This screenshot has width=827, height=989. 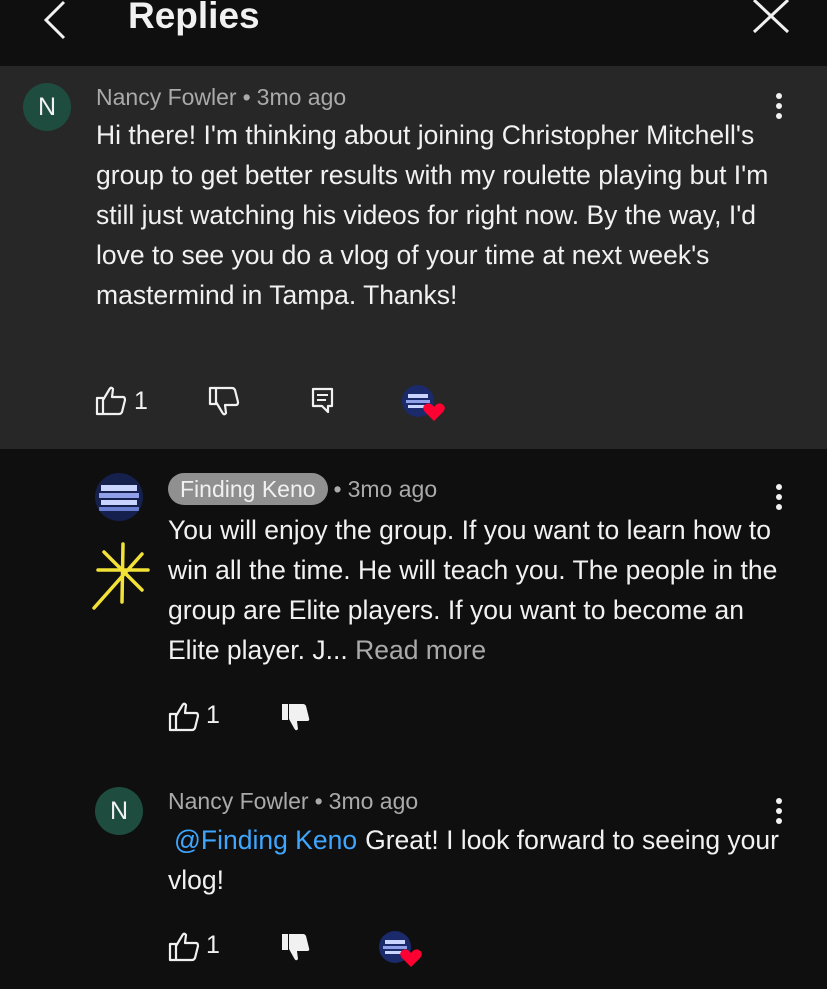 I want to click on kebab-icon, so click(x=779, y=497).